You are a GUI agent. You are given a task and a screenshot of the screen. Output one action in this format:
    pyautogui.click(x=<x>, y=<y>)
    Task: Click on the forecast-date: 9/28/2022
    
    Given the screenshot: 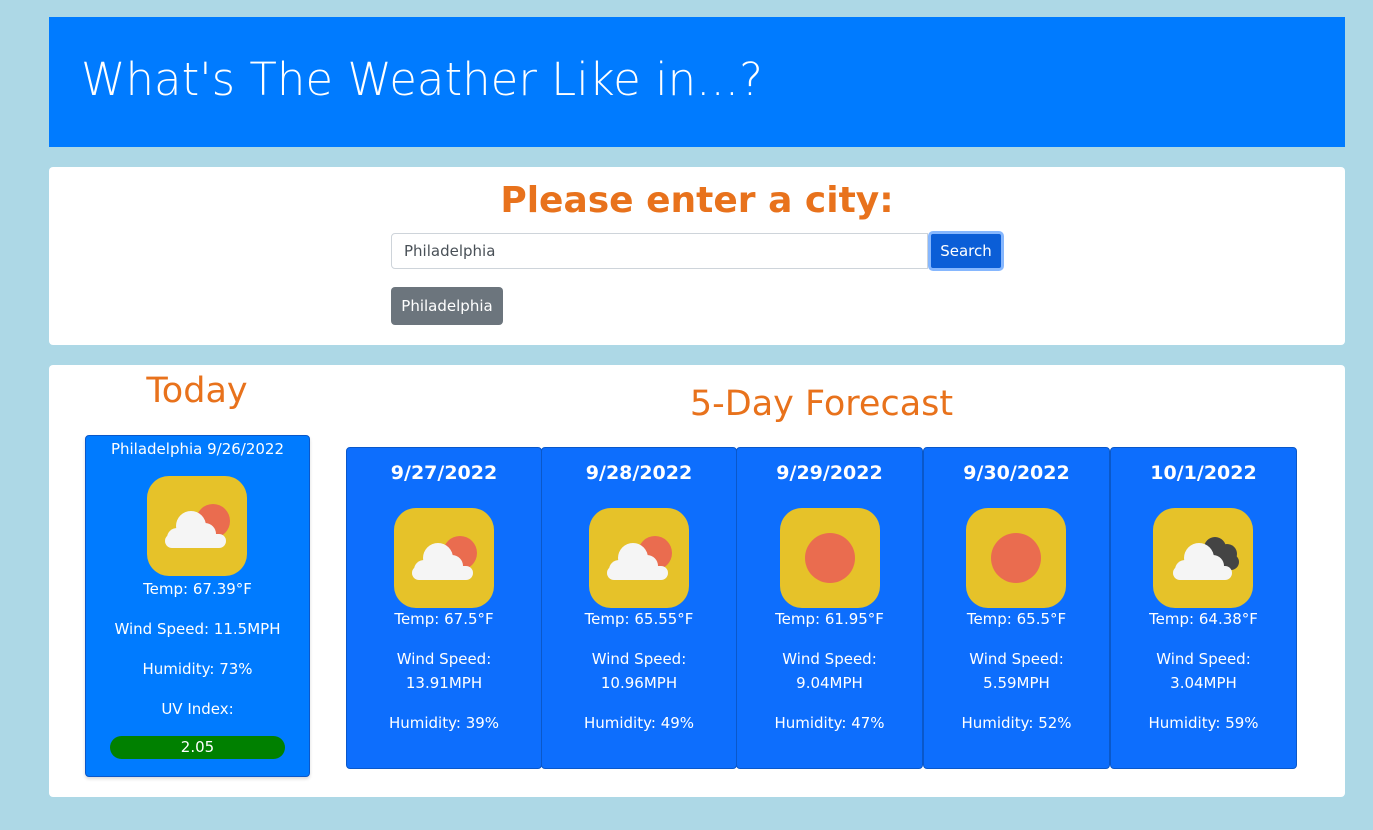 What is the action you would take?
    pyautogui.click(x=639, y=473)
    